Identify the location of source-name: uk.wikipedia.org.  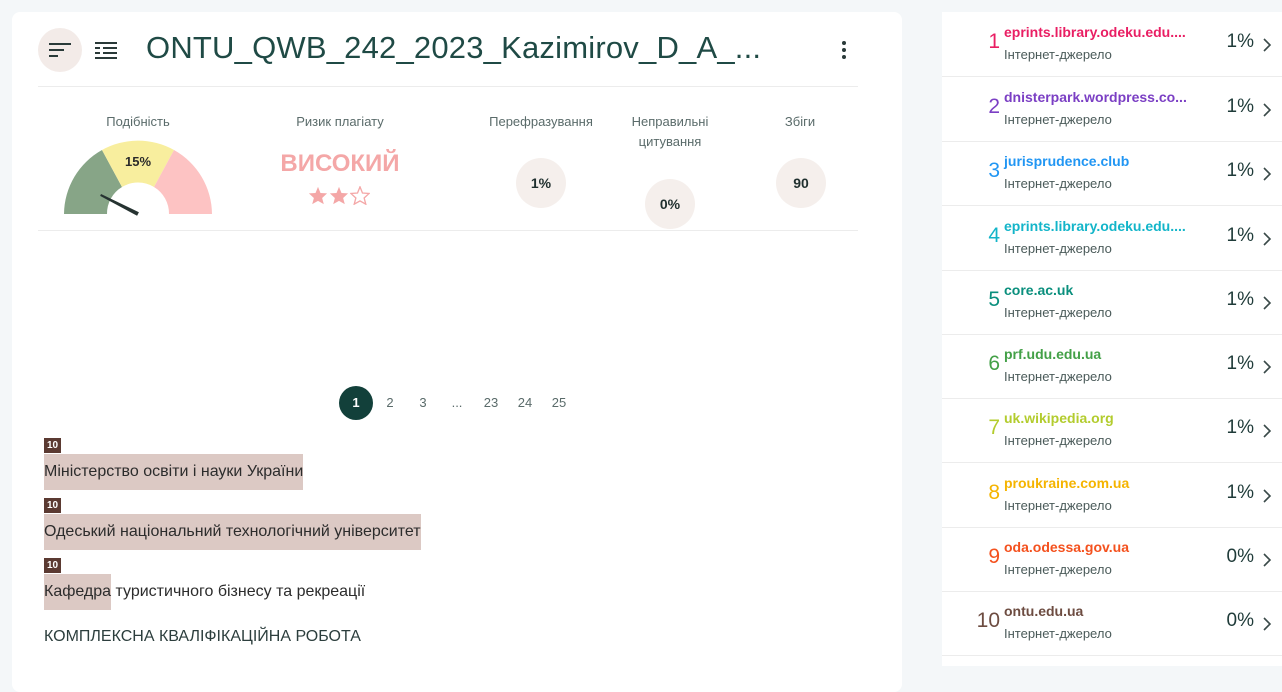
(1059, 418).